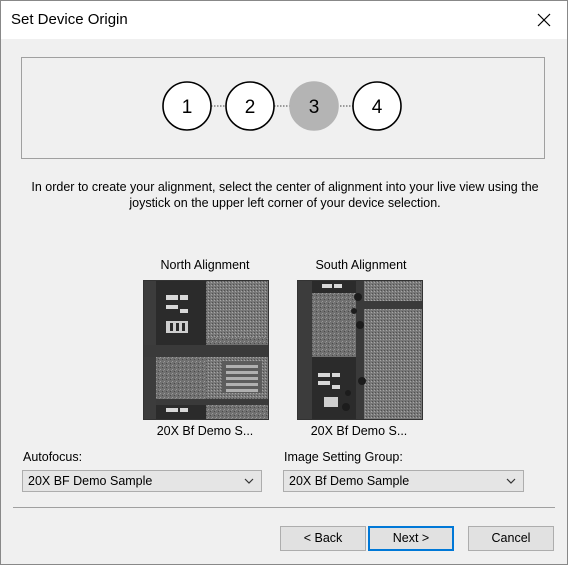 Image resolution: width=568 pixels, height=565 pixels. I want to click on north-alignment-image, so click(206, 350).